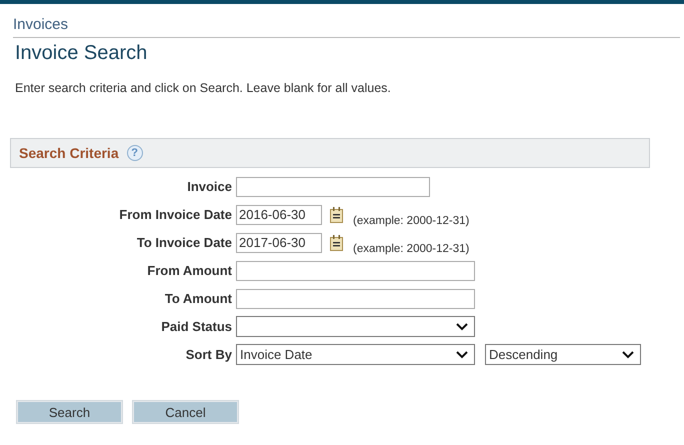 This screenshot has width=684, height=445. What do you see at coordinates (198, 298) in the screenshot?
I see `field-label: To Amount` at bounding box center [198, 298].